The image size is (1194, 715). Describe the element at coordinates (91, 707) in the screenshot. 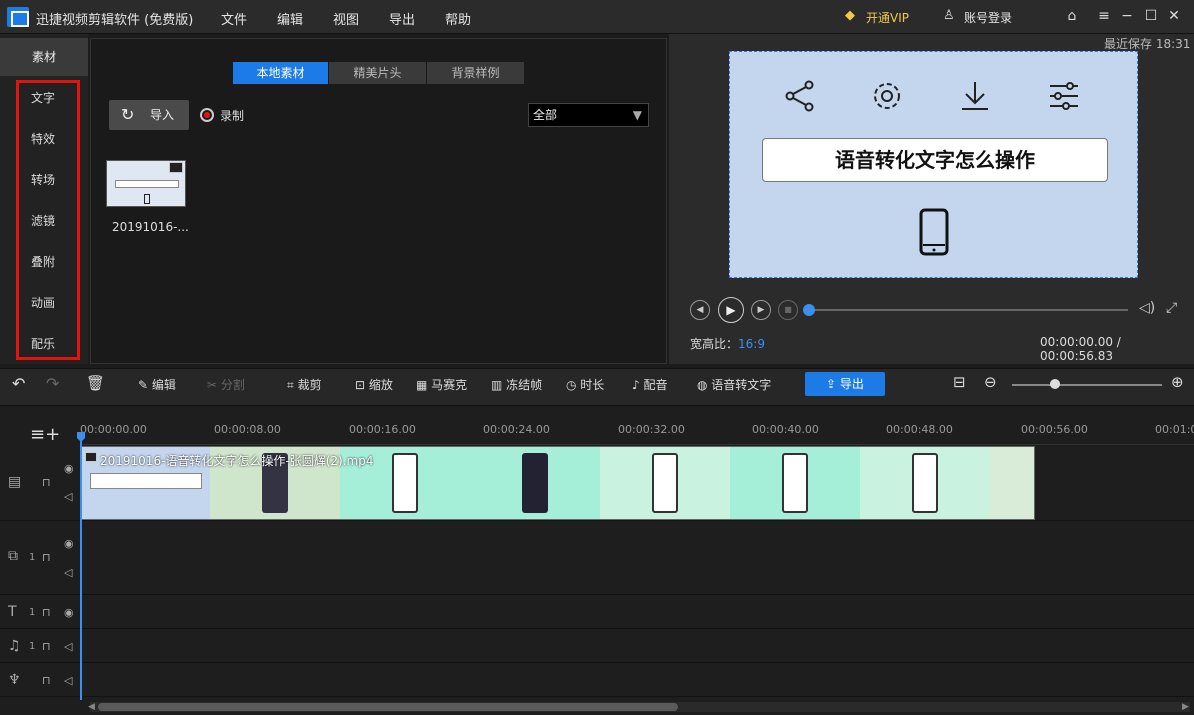

I see `scroll-left-icon: ◀` at that location.